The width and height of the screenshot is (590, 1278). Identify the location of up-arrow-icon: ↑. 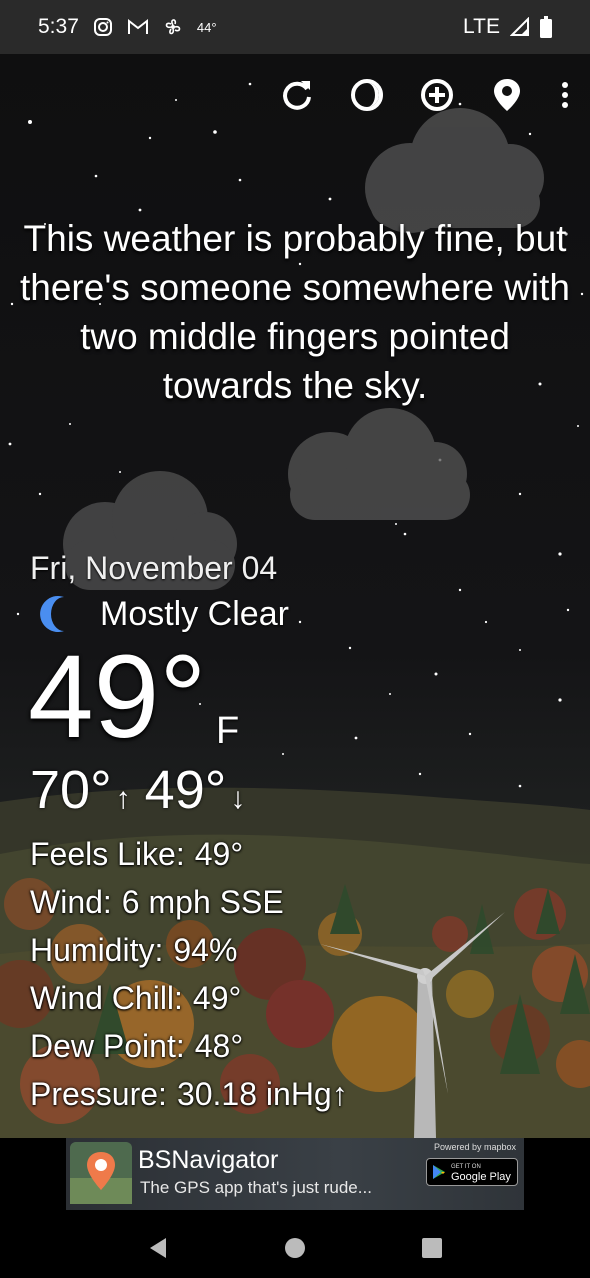
(123, 798).